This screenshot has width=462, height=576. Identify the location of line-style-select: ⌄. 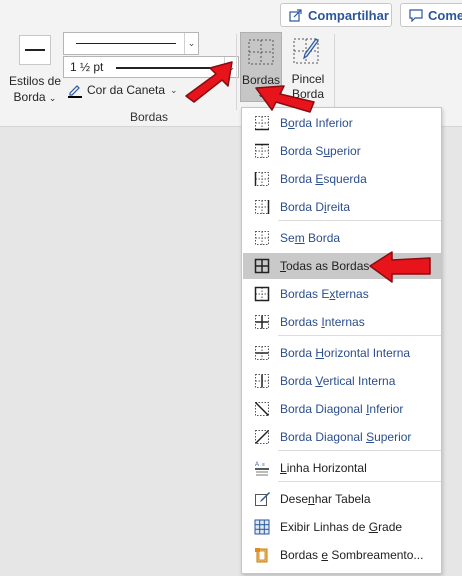
(131, 43).